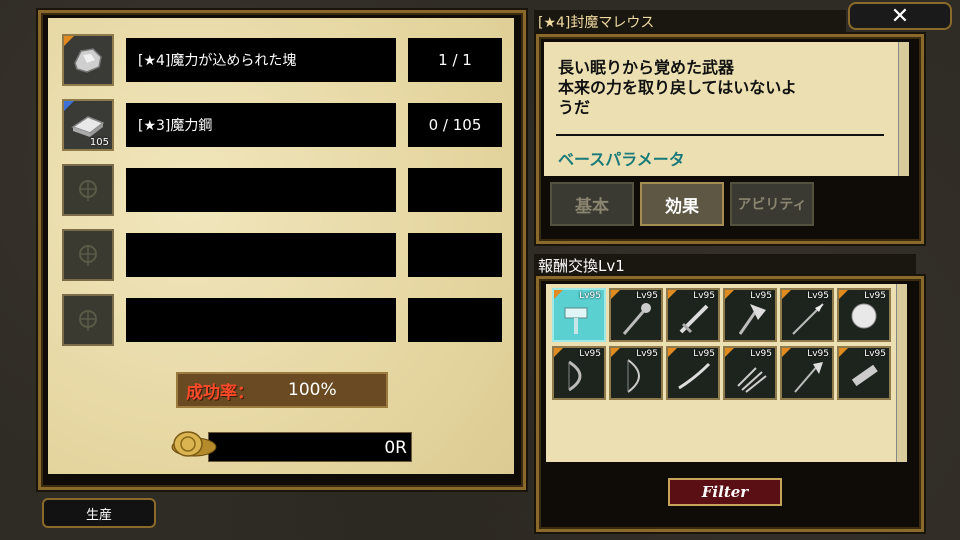 The width and height of the screenshot is (960, 540). Describe the element at coordinates (772, 204) in the screenshot. I see `tab-ability: アビリティ` at that location.